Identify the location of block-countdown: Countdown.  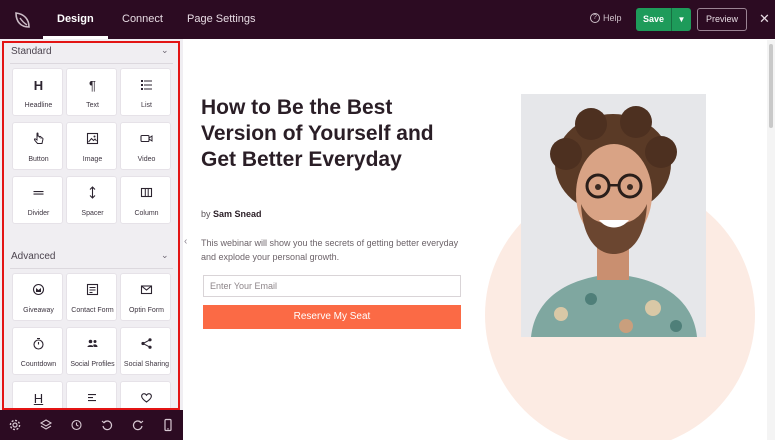
(37, 351).